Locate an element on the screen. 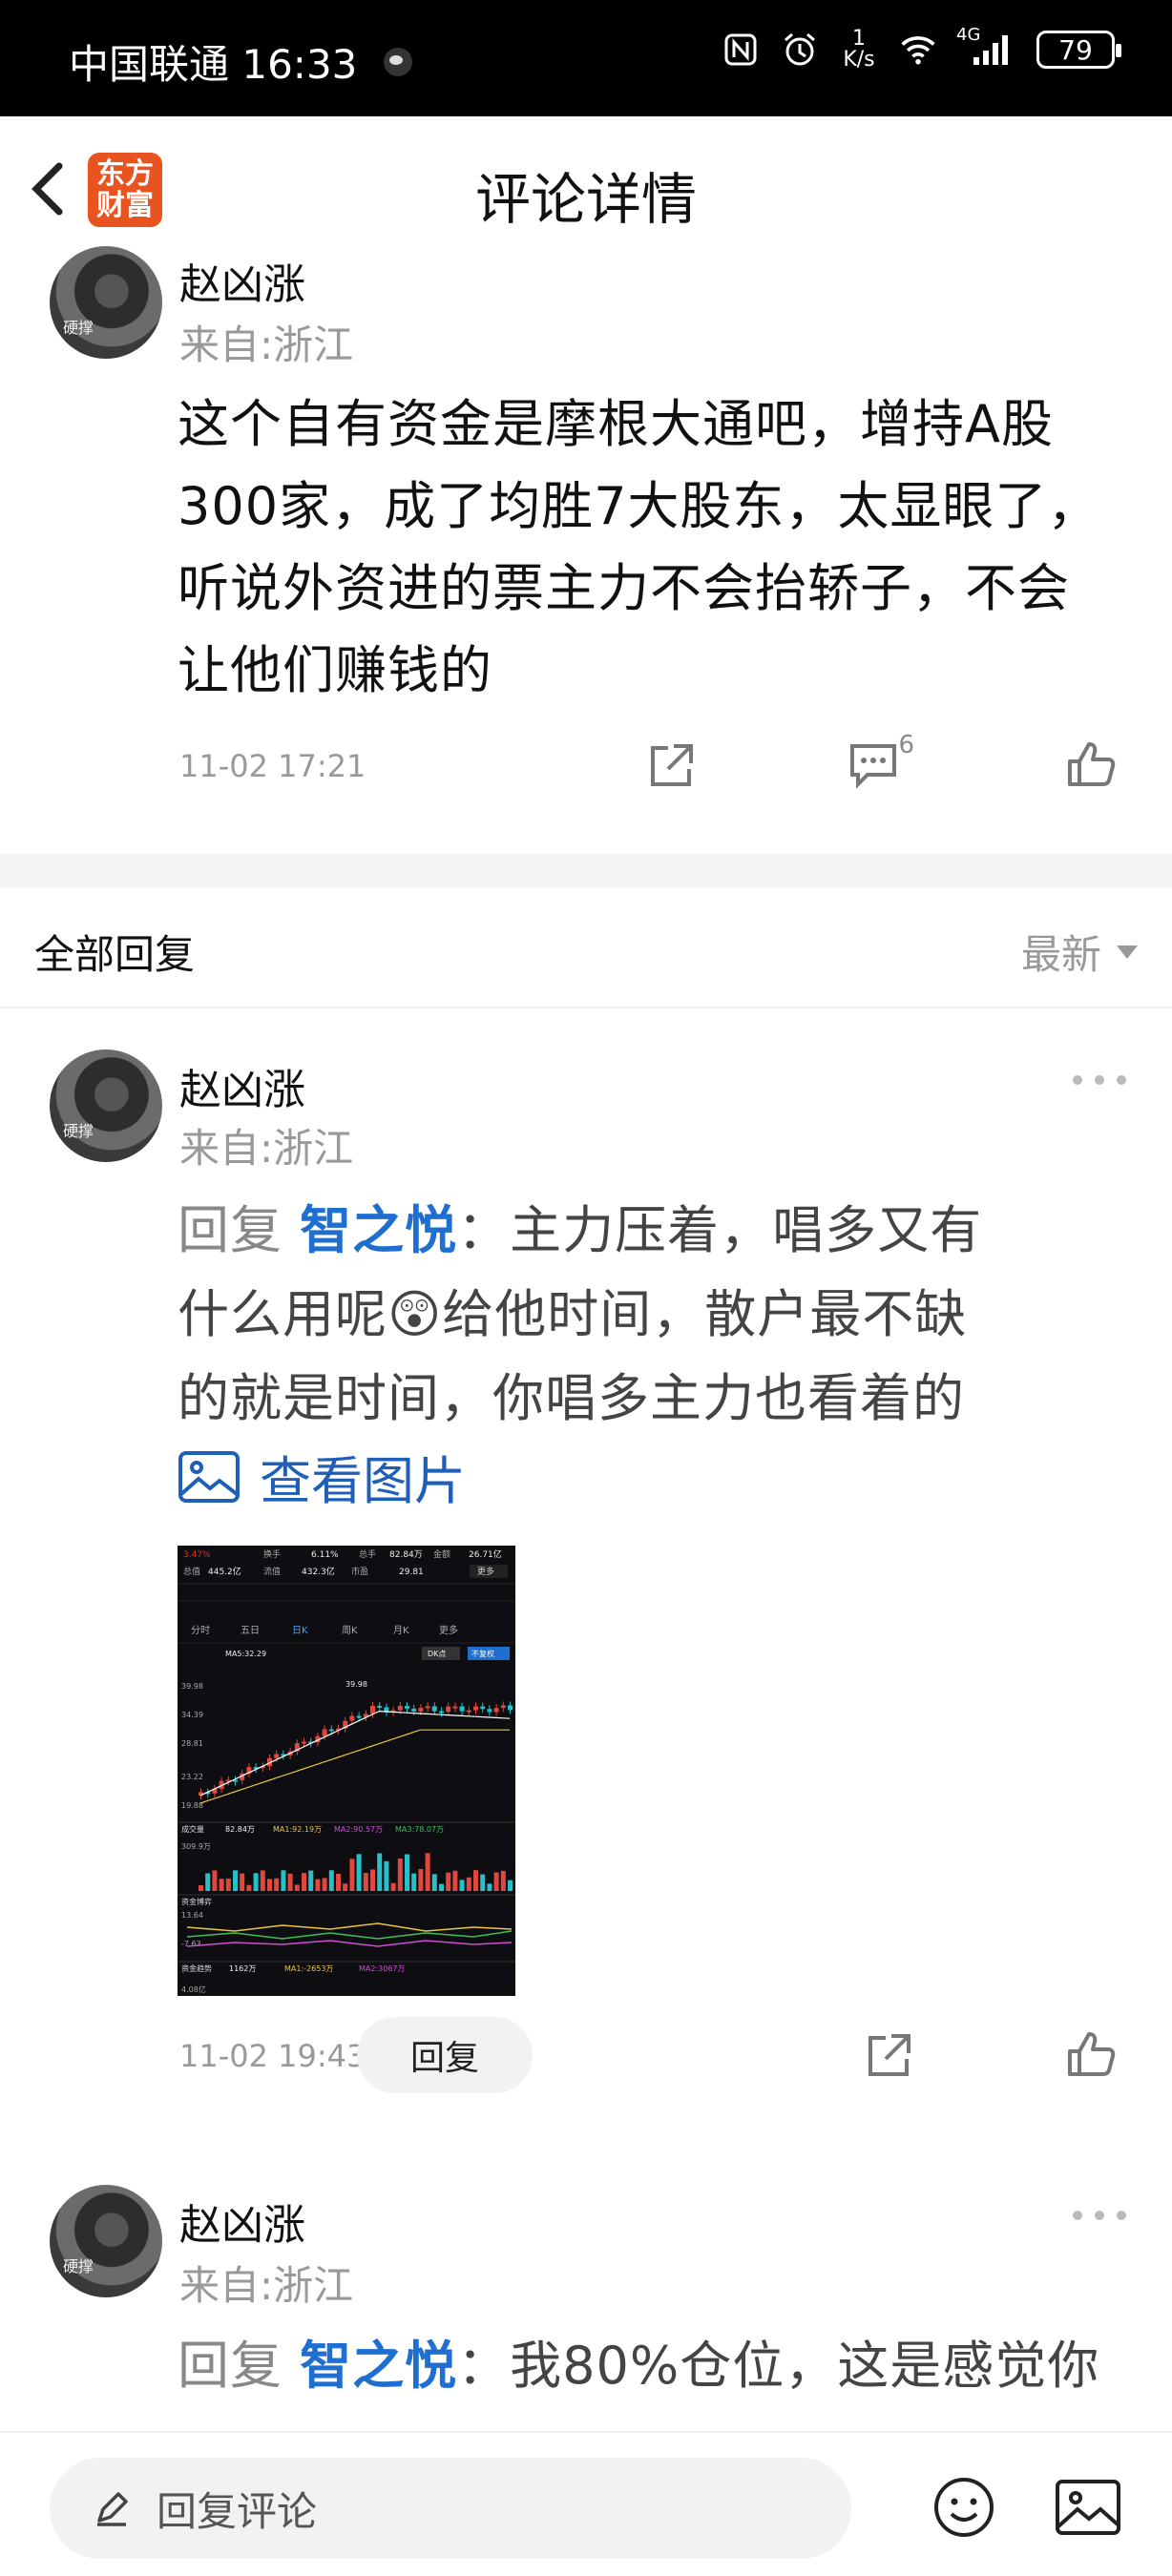 This screenshot has width=1172, height=2576. comment-line: 让他们赚钱的 is located at coordinates (335, 670).